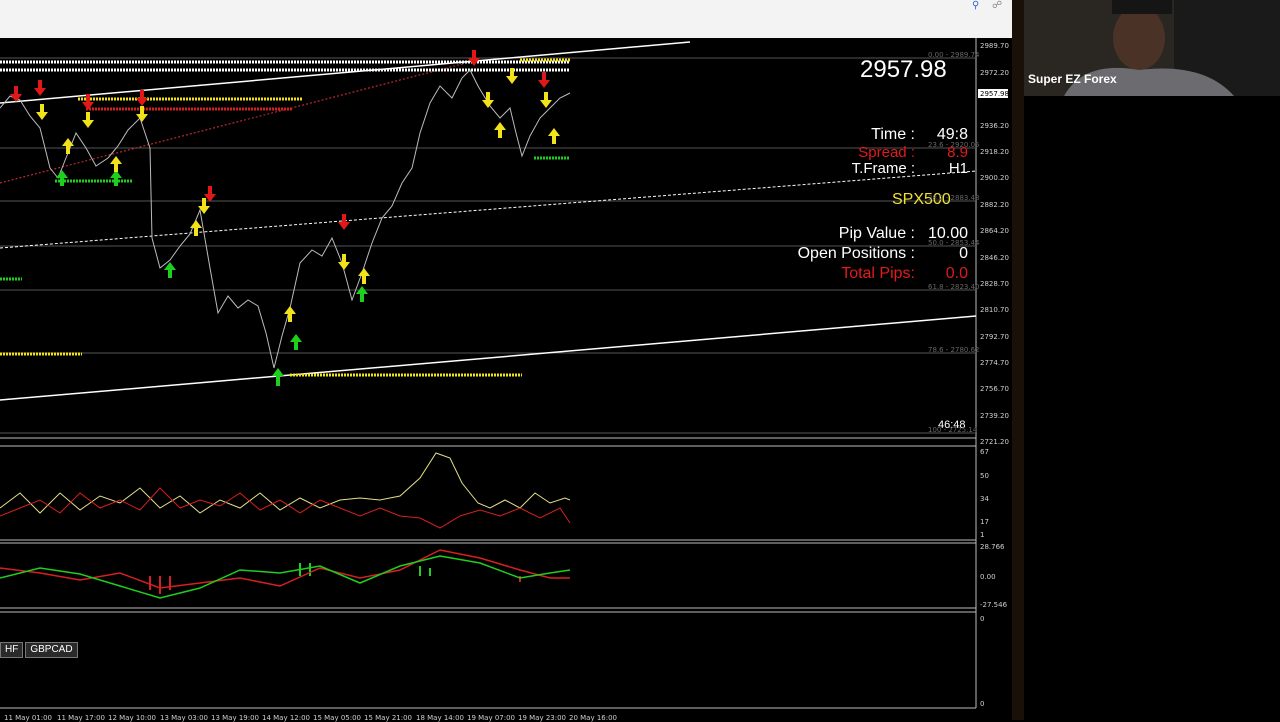  Describe the element at coordinates (994, 363) in the screenshot. I see `price-axis-label: 2774.70` at that location.